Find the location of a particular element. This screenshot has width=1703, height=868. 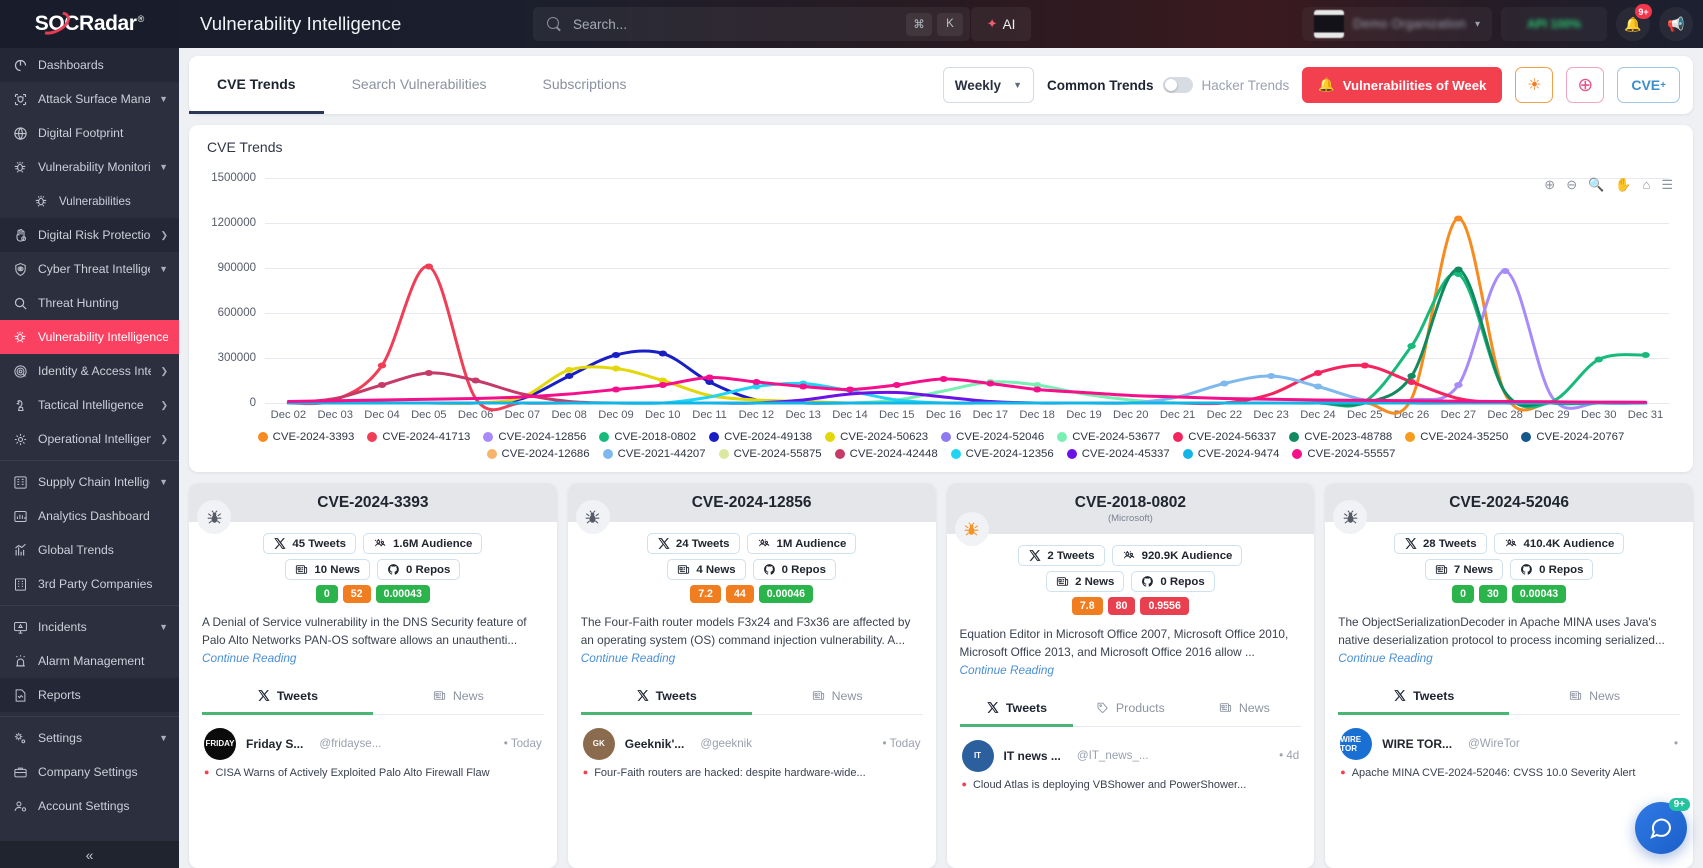

audience-chip: 920.9K Audience is located at coordinates (1177, 555).